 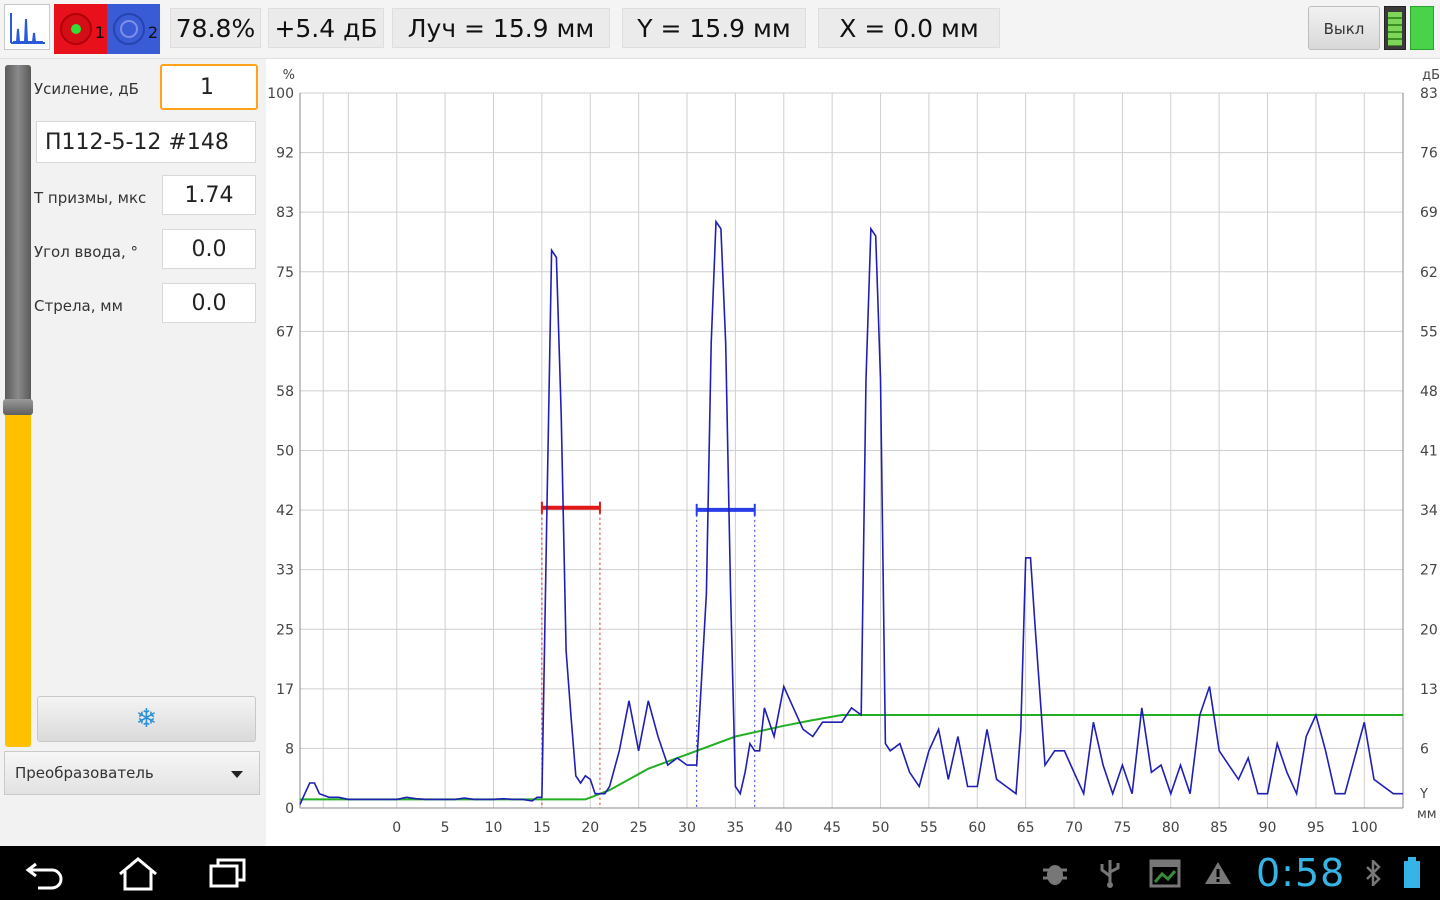 I want to click on gain-label: Усиление, дБ, so click(x=86, y=89).